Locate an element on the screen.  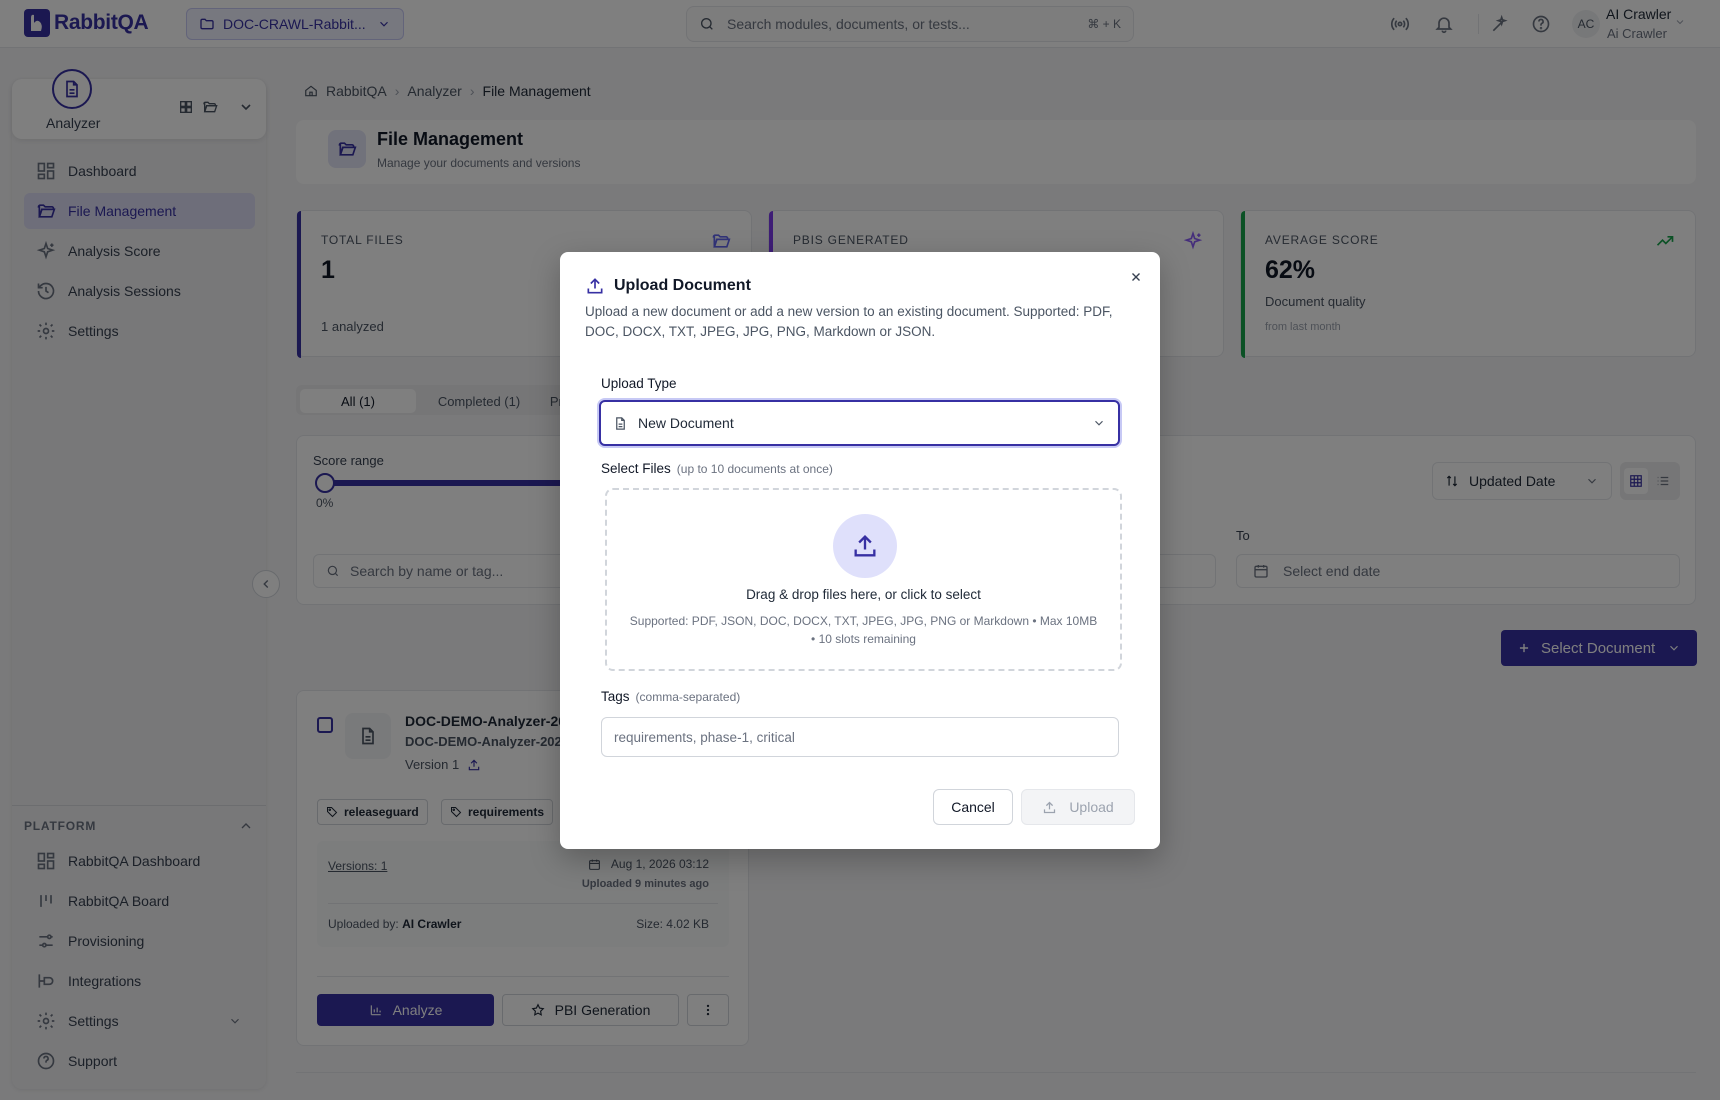
upload-type-label: Upload Type is located at coordinates (639, 383).